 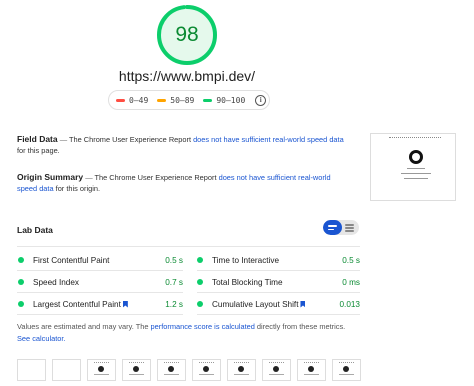 I want to click on origin-summary-title: Origin Summary, so click(x=50, y=177).